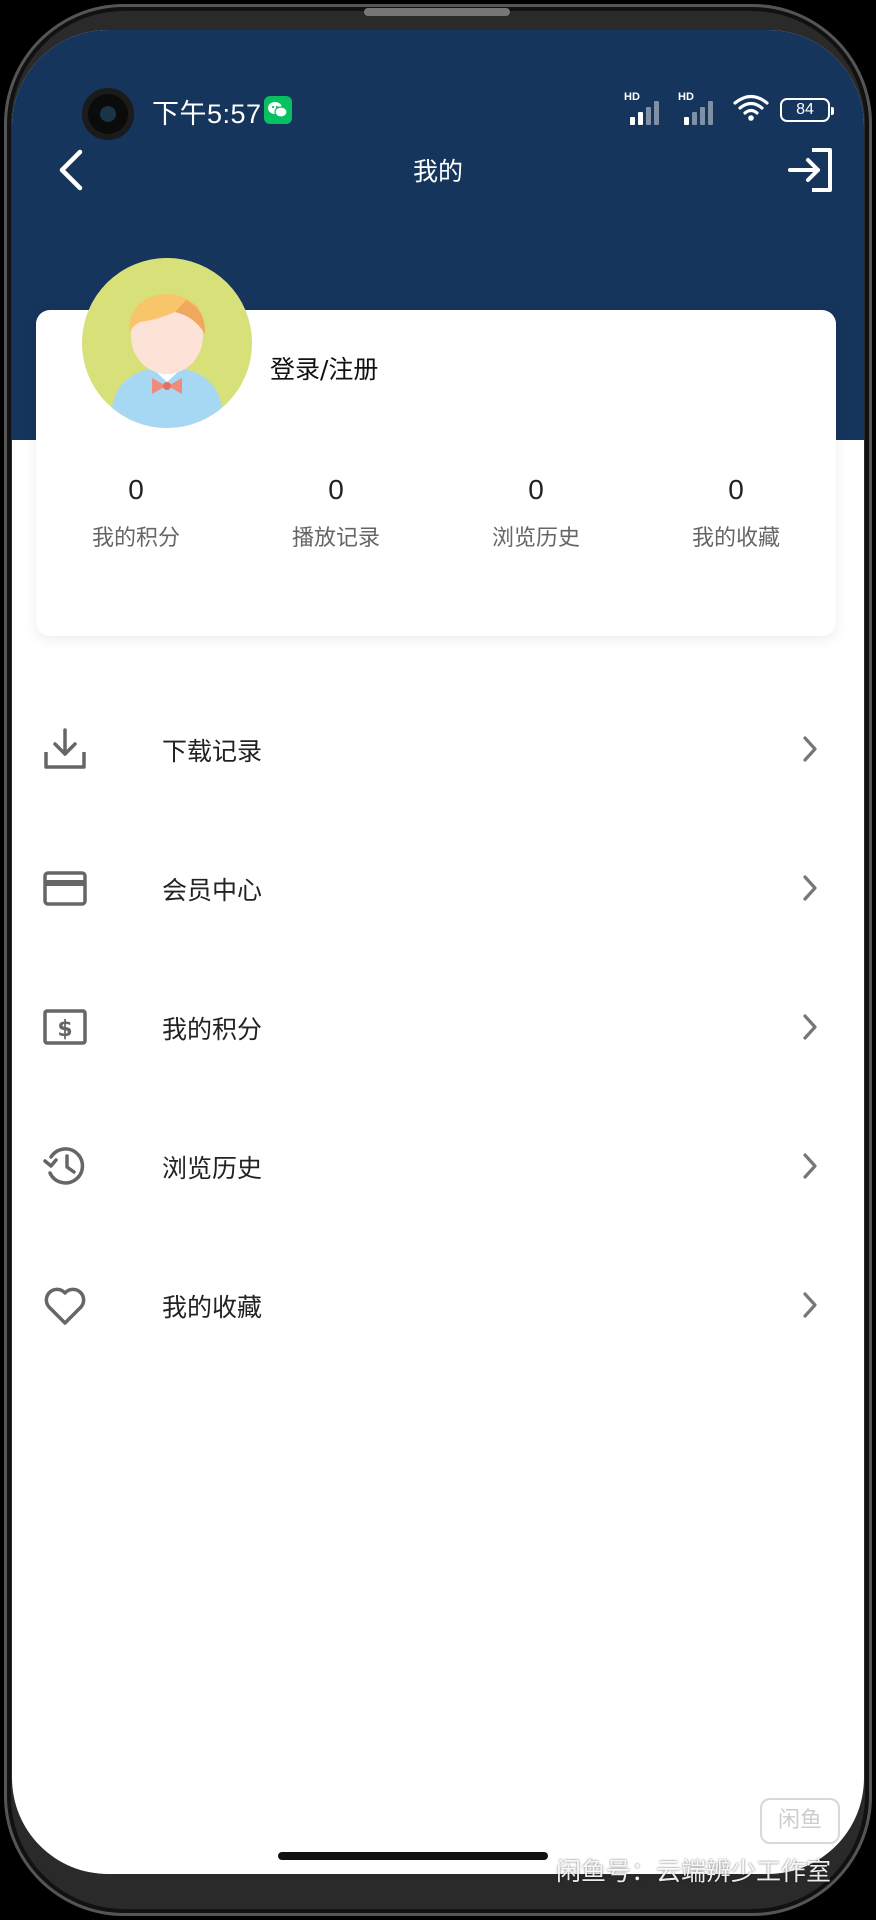 This screenshot has height=1920, width=876. Describe the element at coordinates (437, 12) in the screenshot. I see `earpiece-speaker` at that location.